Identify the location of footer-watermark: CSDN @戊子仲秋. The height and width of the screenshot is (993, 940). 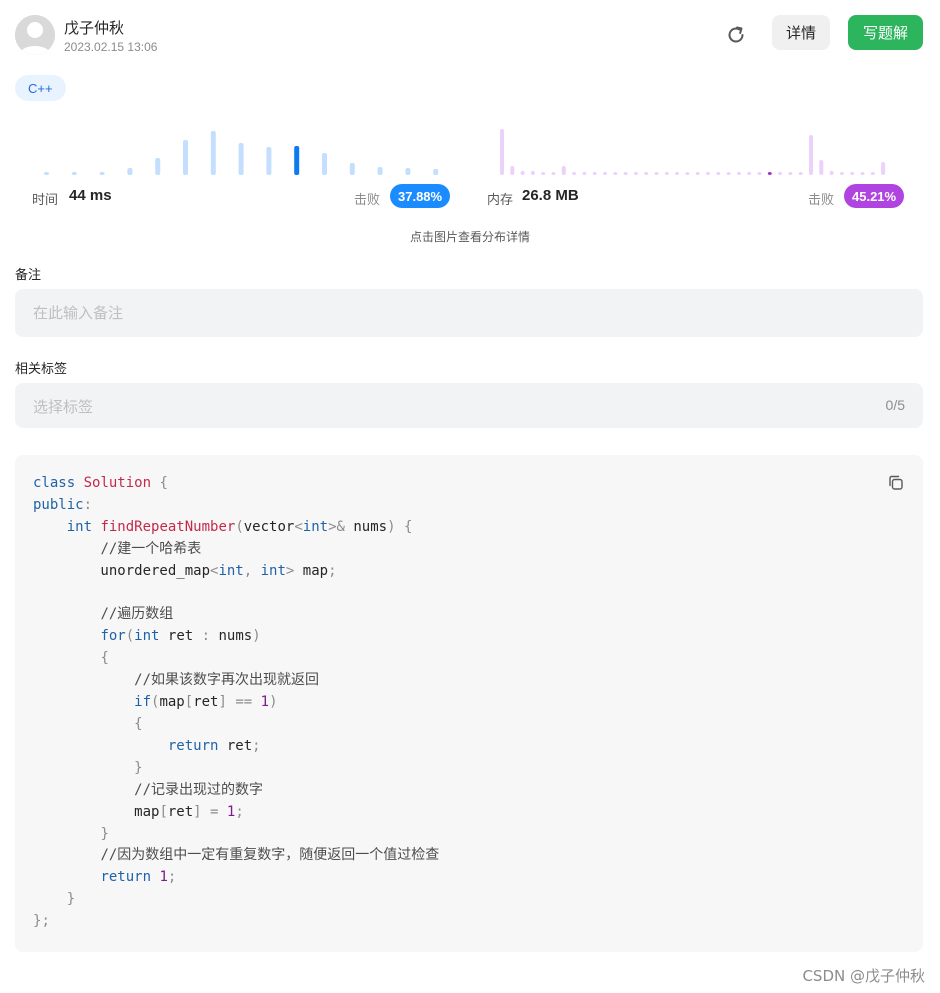
(863, 976).